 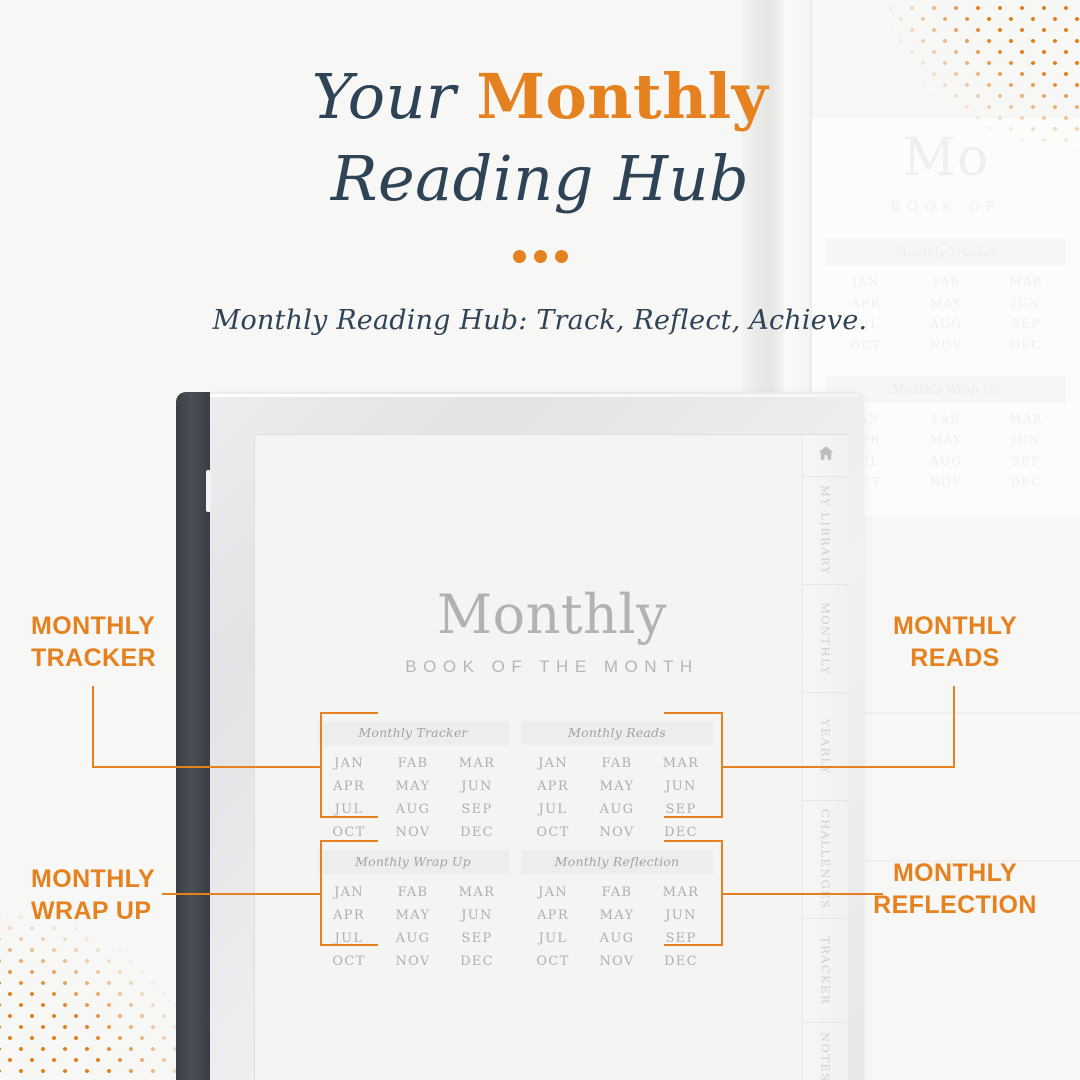 What do you see at coordinates (955, 889) in the screenshot?
I see `callout-monthly-reflection: MONTHLY REFLECTION` at bounding box center [955, 889].